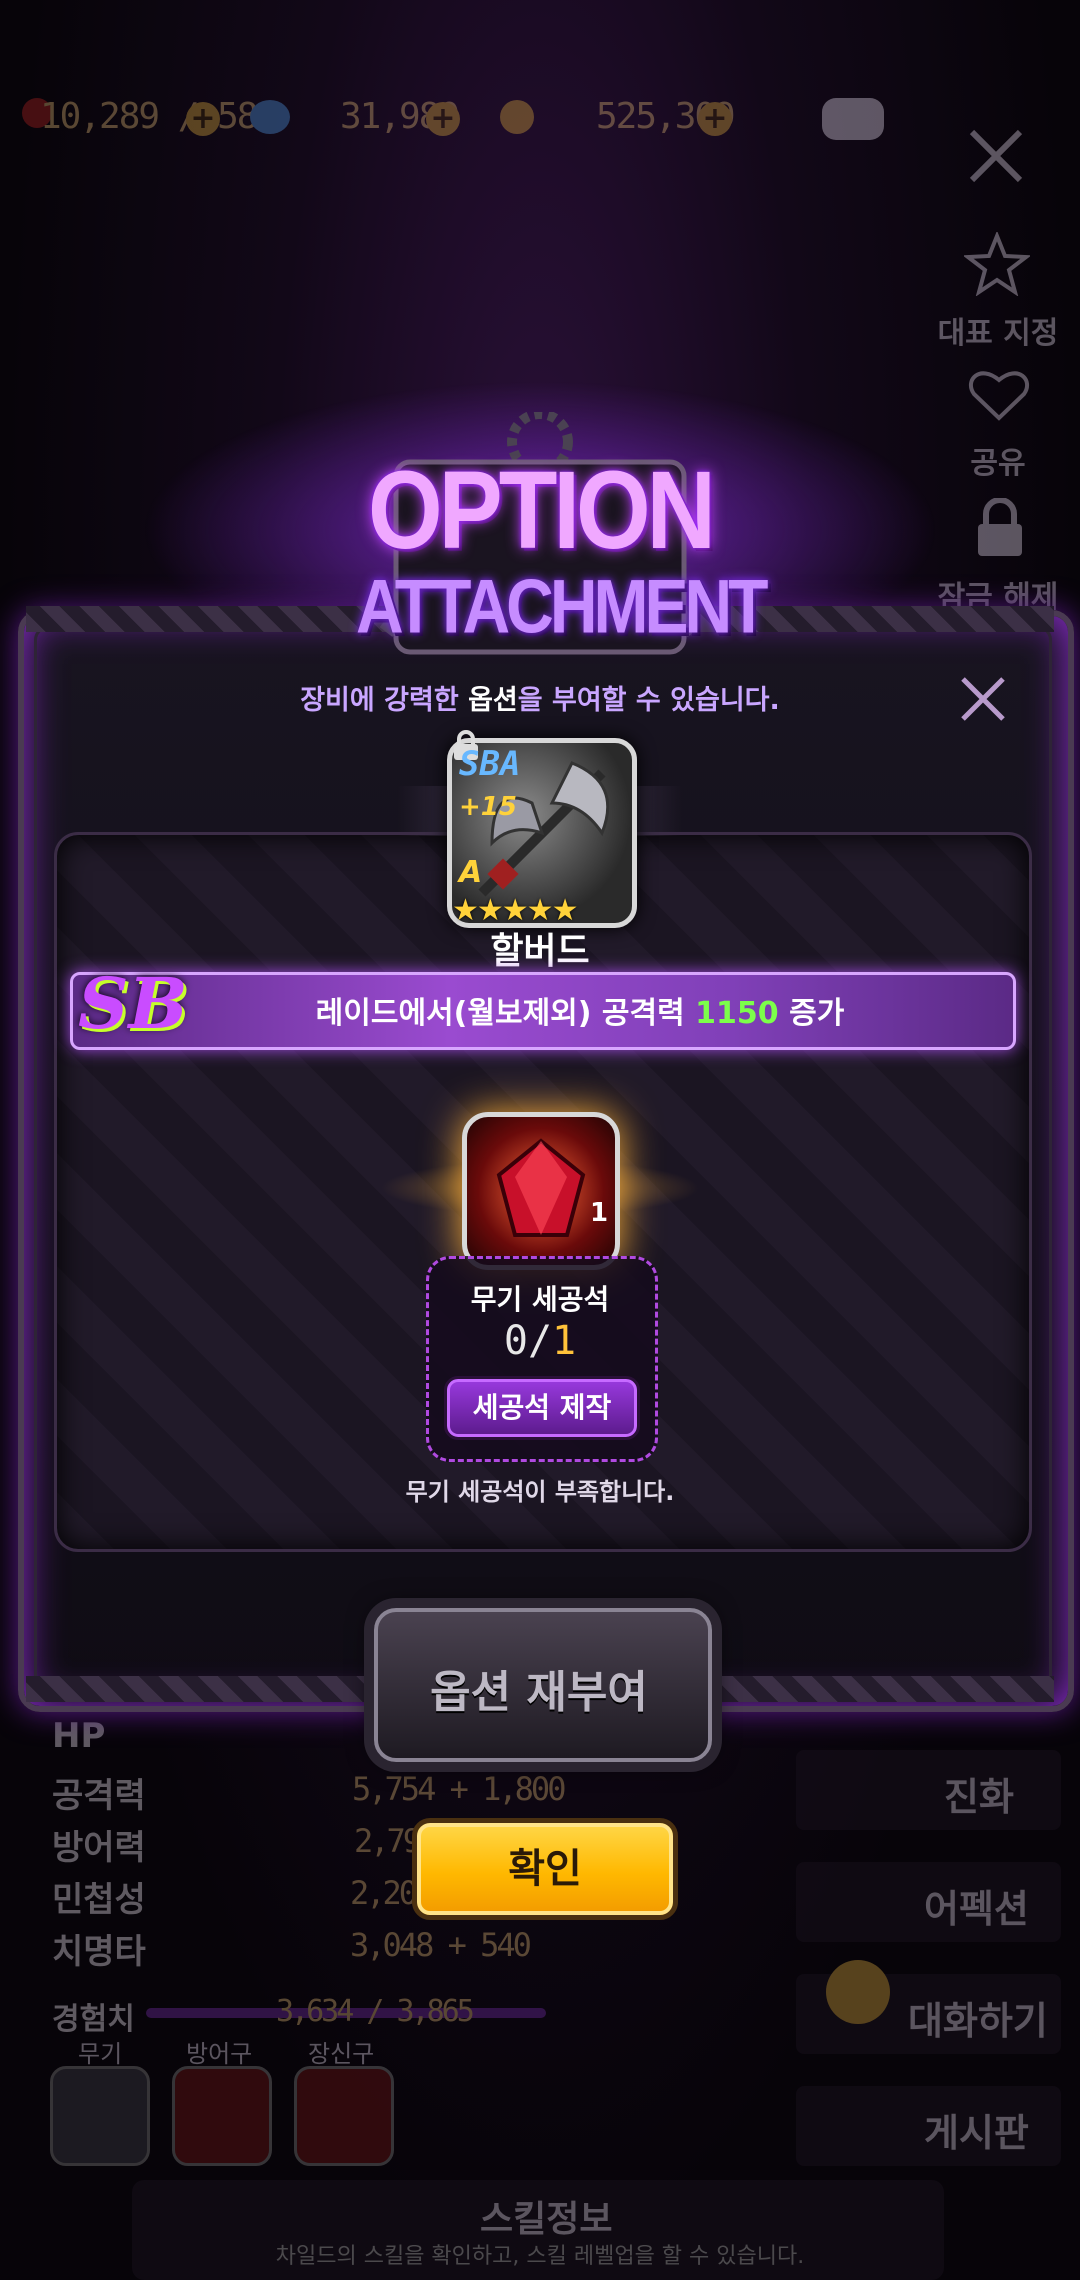 The image size is (1080, 2280). What do you see at coordinates (539, 1692) in the screenshot?
I see `reassign-option-label: 옵션 재부여` at bounding box center [539, 1692].